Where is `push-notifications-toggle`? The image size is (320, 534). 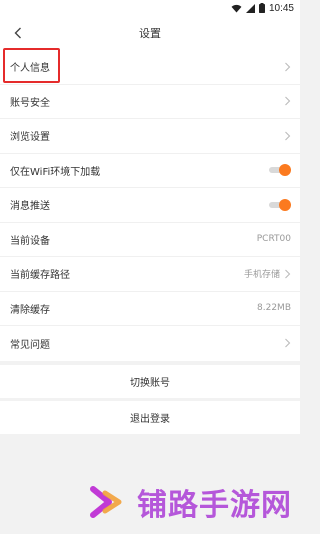
push-notifications-toggle is located at coordinates (280, 204).